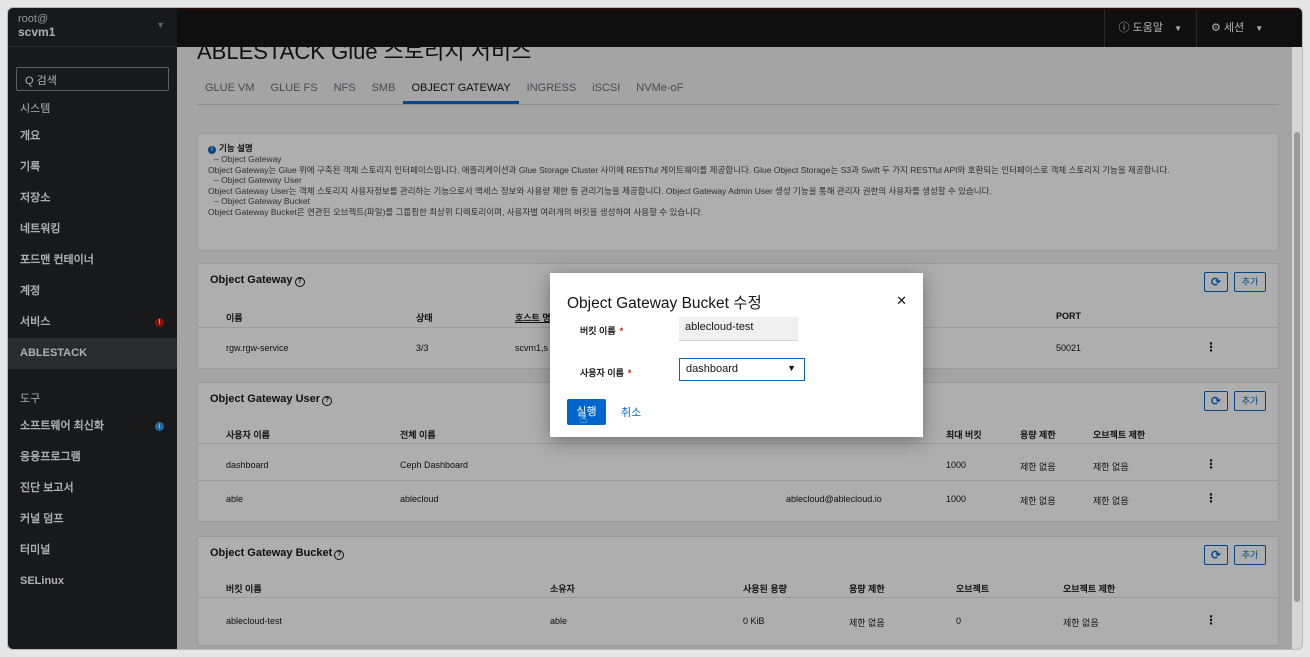 This screenshot has height=657, width=1310. I want to click on label-text: 버킷 이름, so click(598, 331).